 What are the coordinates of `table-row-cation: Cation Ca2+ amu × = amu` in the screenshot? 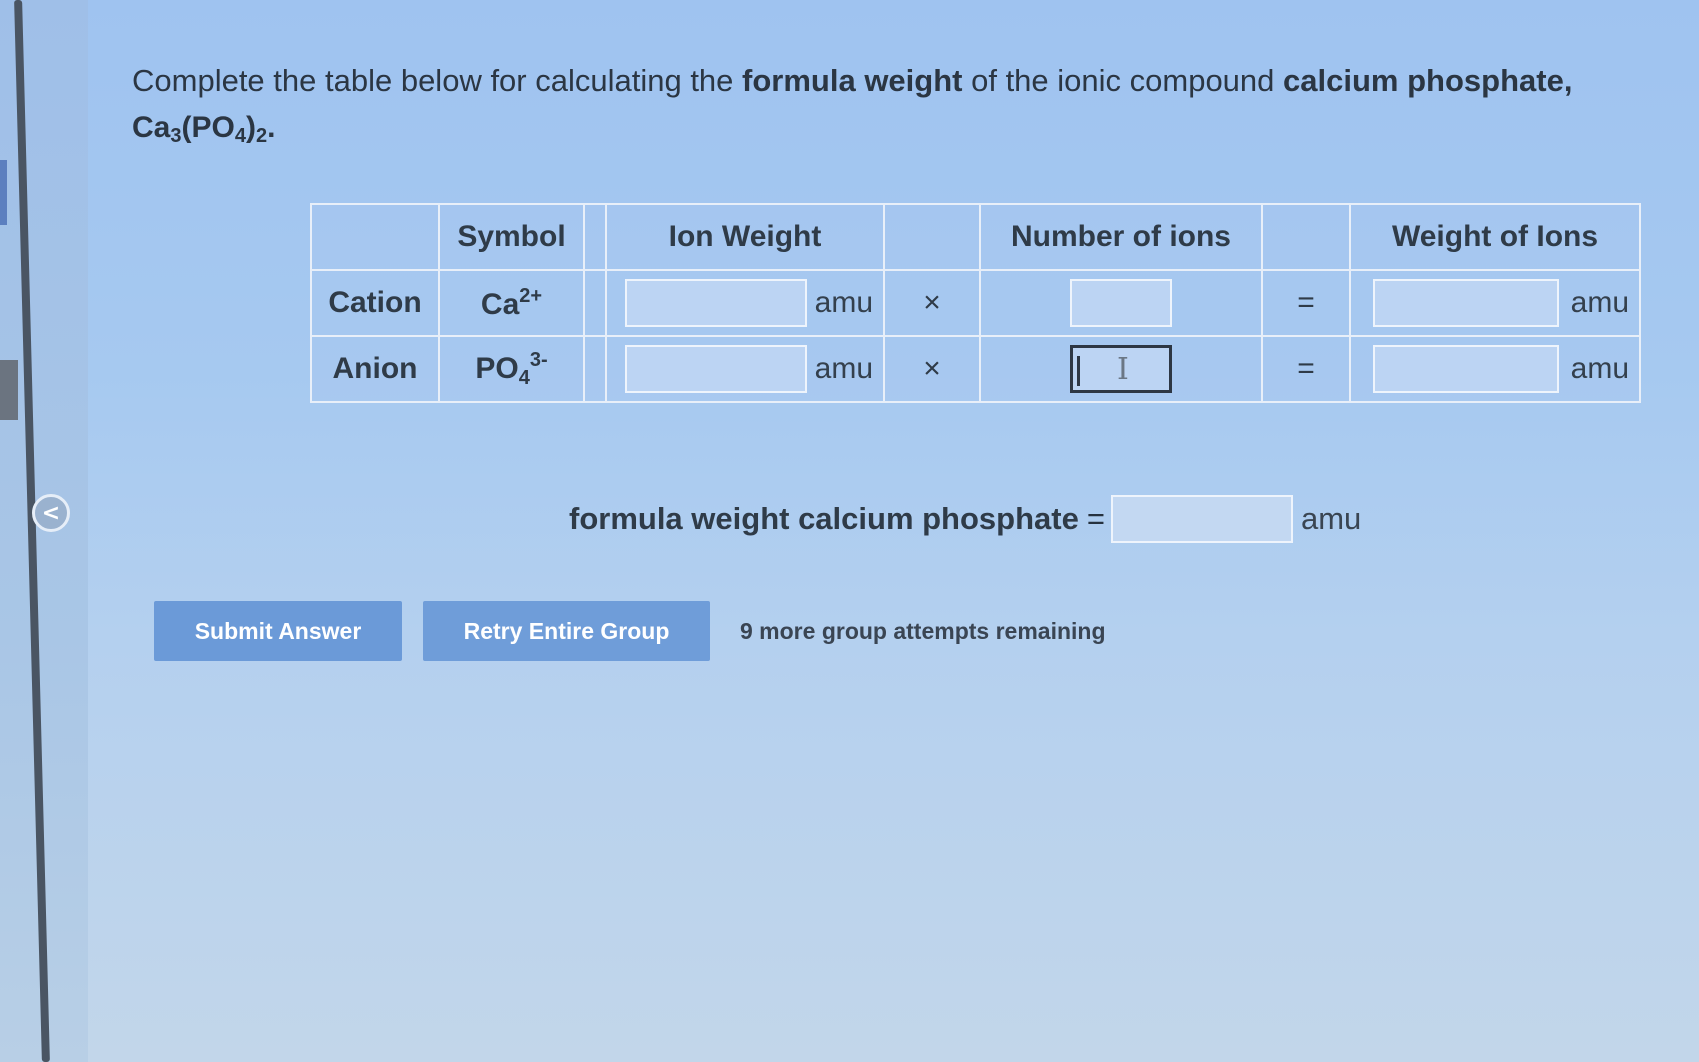 It's located at (975, 303).